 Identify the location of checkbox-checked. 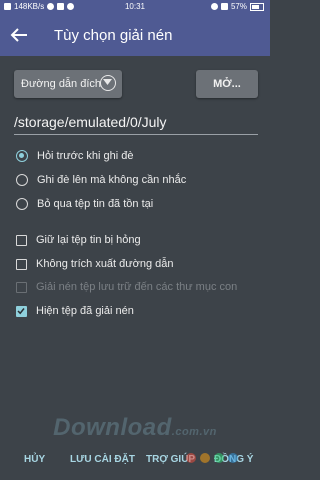
(21, 311).